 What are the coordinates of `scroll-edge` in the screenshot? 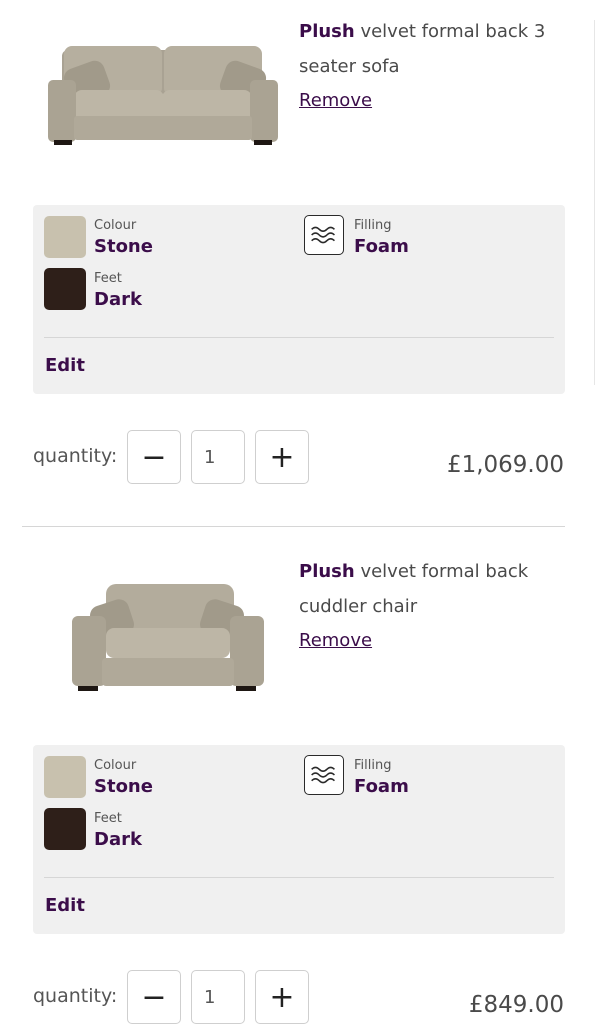 It's located at (594, 202).